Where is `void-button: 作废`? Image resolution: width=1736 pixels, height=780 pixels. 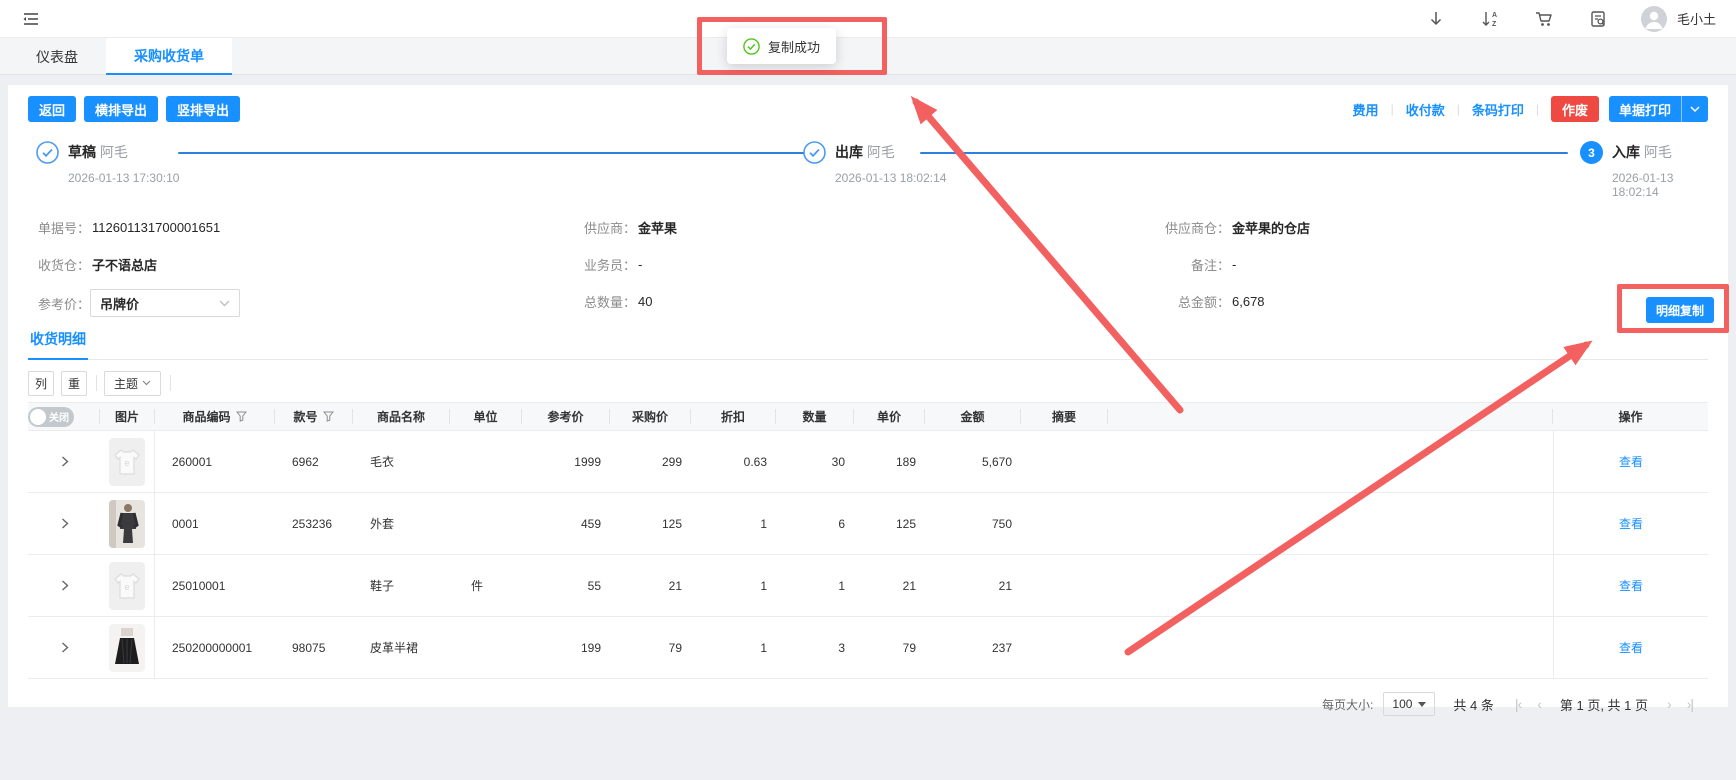 void-button: 作废 is located at coordinates (1574, 109).